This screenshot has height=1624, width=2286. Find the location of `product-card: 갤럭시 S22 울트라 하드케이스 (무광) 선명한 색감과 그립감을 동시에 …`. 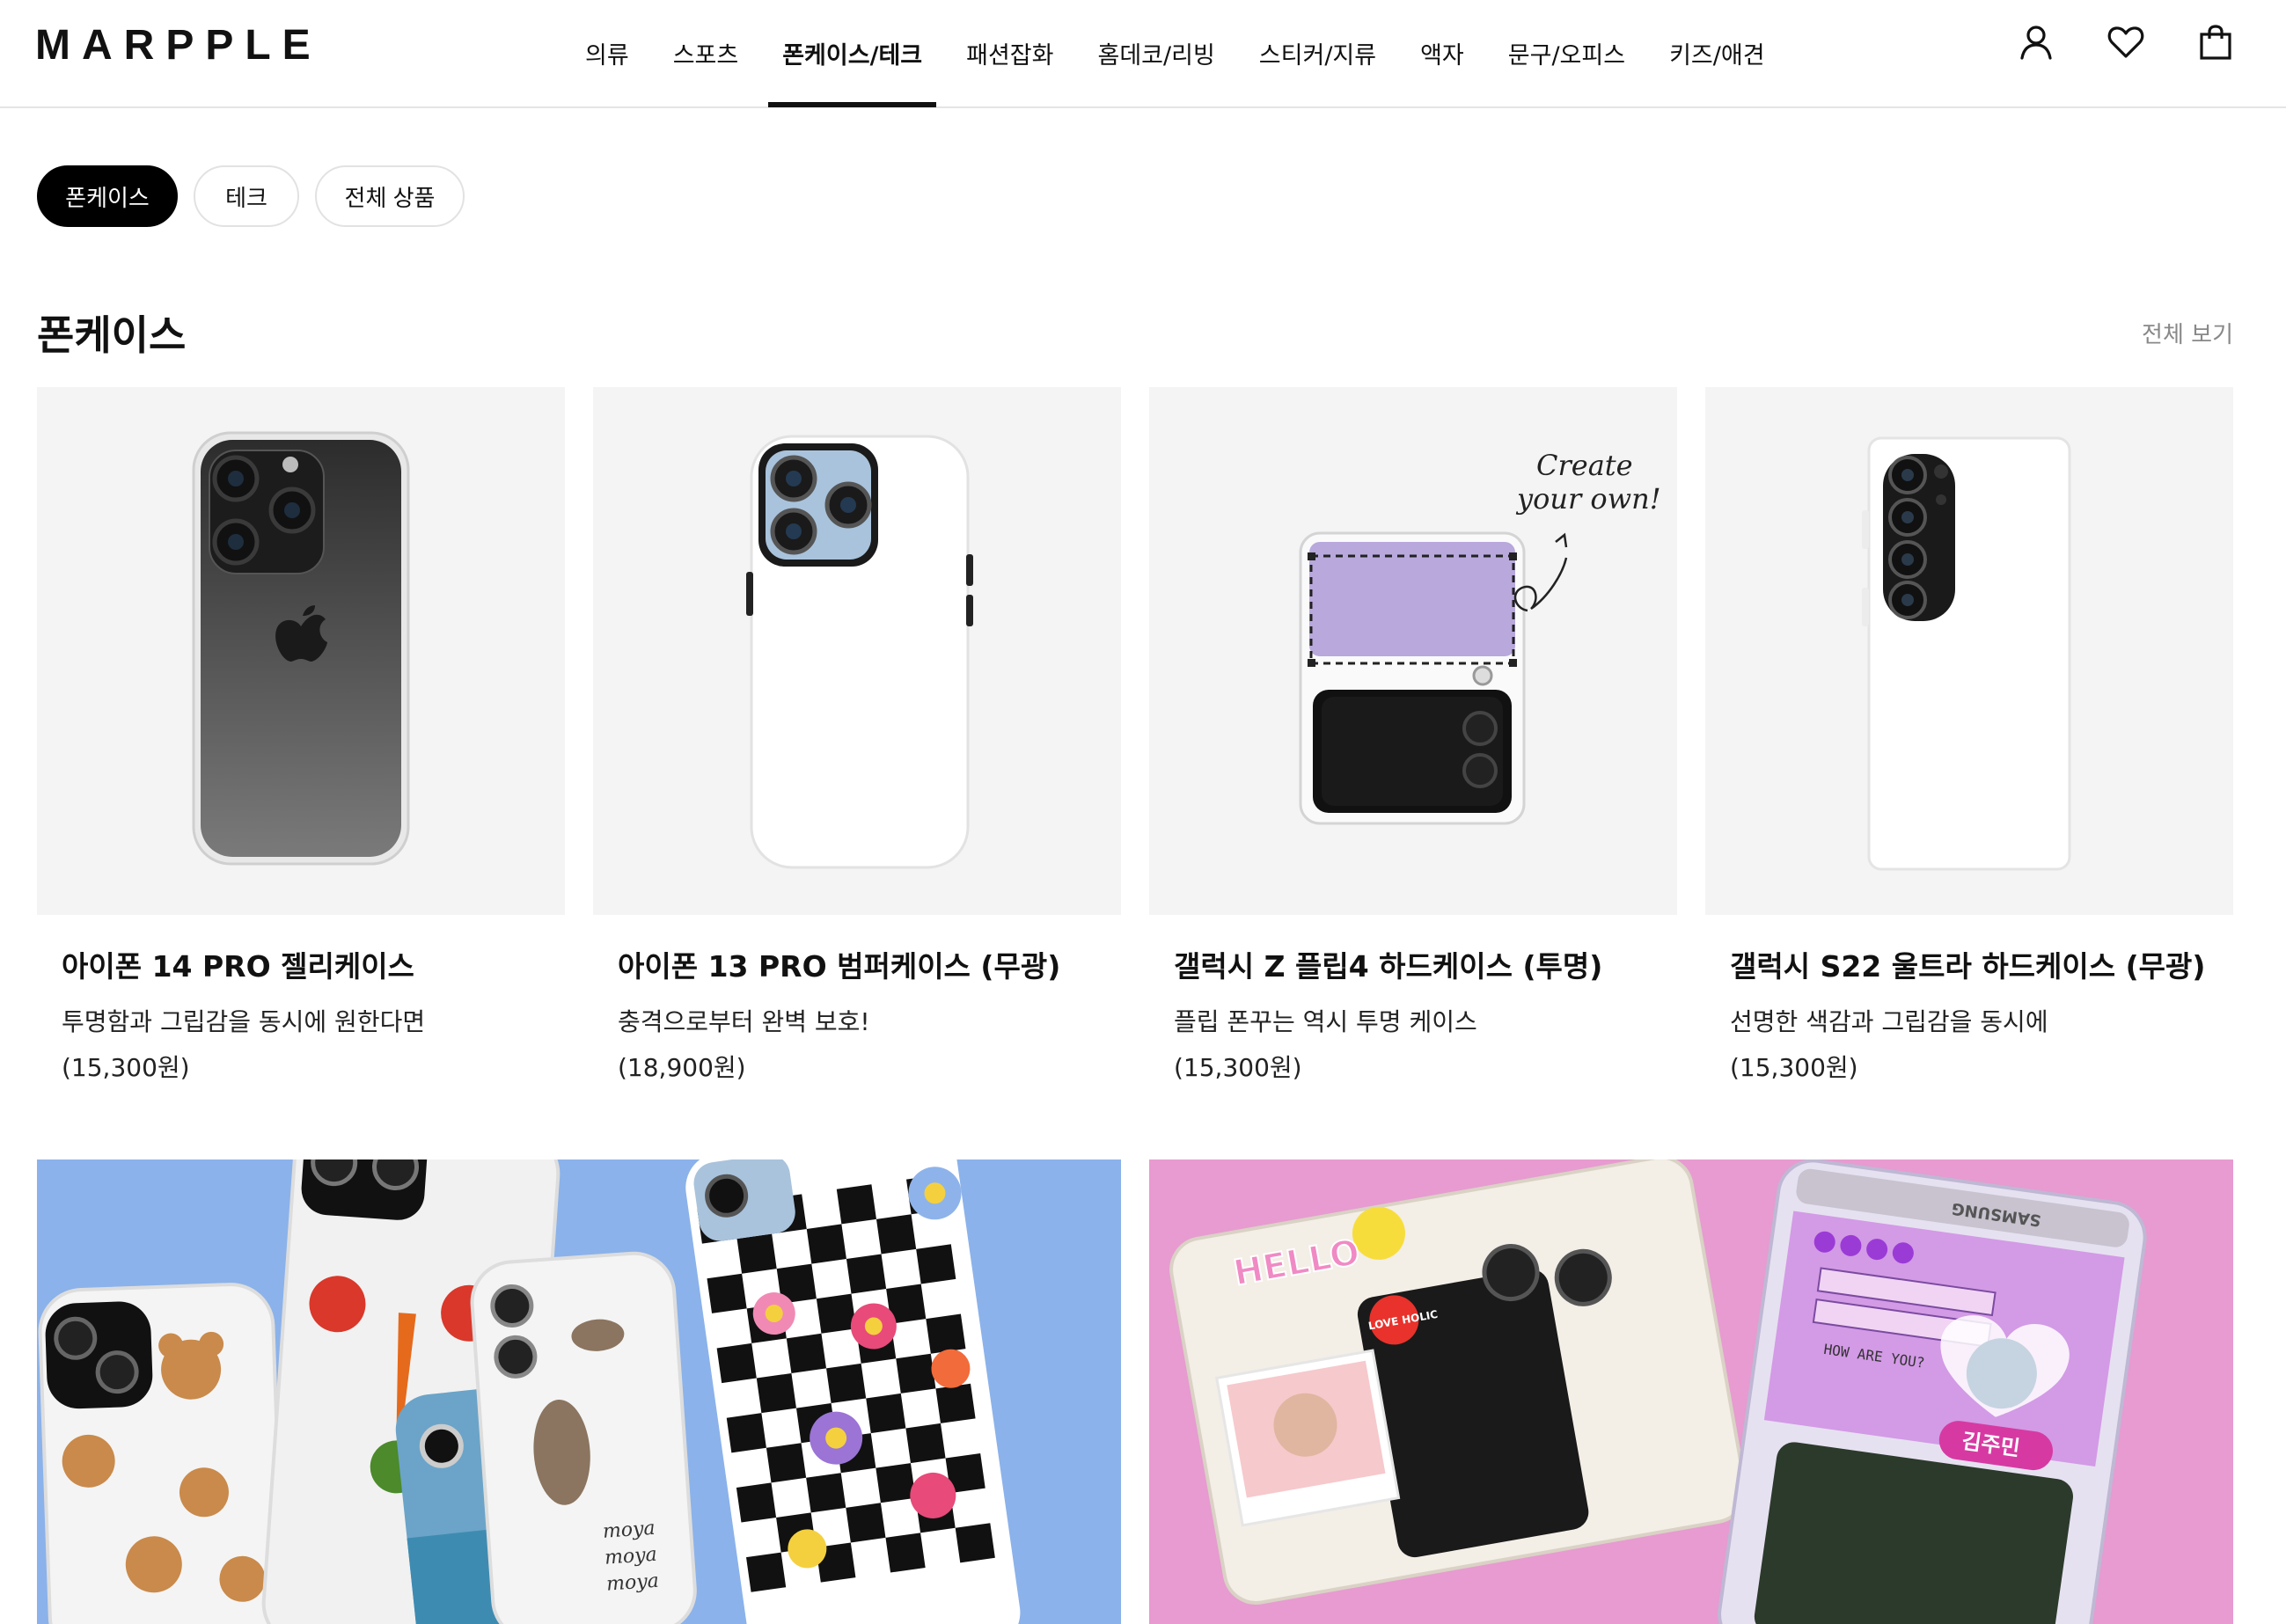

product-card: 갤럭시 S22 울트라 하드케이스 (무광) 선명한 색감과 그립감을 동시에 … is located at coordinates (1969, 735).